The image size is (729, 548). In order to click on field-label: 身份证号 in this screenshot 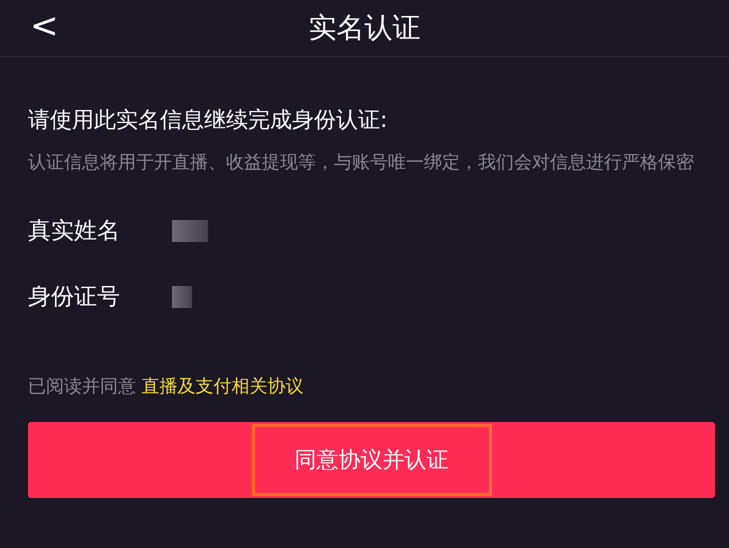, I will do `click(74, 297)`.